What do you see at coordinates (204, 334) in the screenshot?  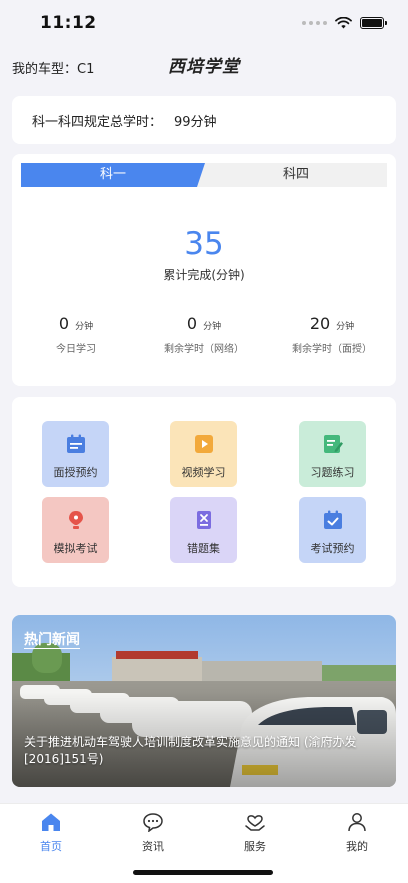 I see `stat-remaining-online: 0 分钟 剩余学时（网络）` at bounding box center [204, 334].